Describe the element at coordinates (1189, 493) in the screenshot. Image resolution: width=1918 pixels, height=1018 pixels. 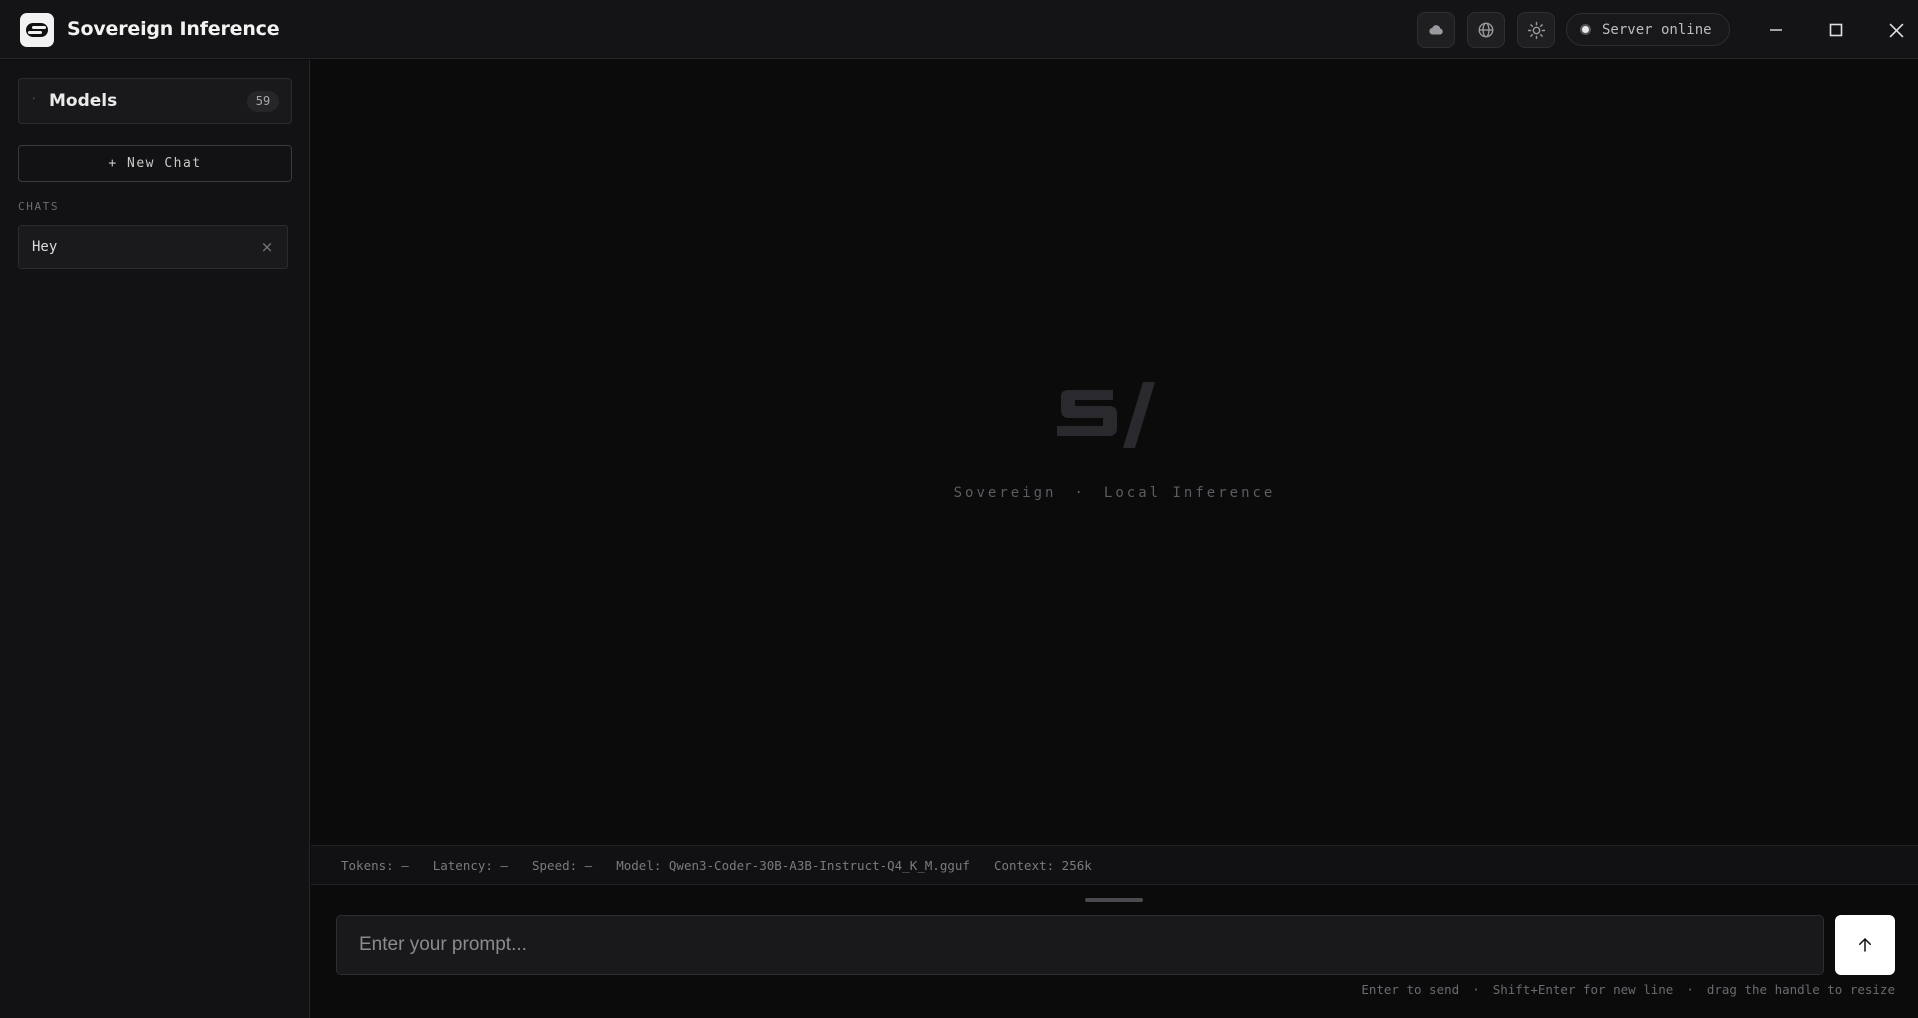
I see `tagline-right: Local Inference` at that location.